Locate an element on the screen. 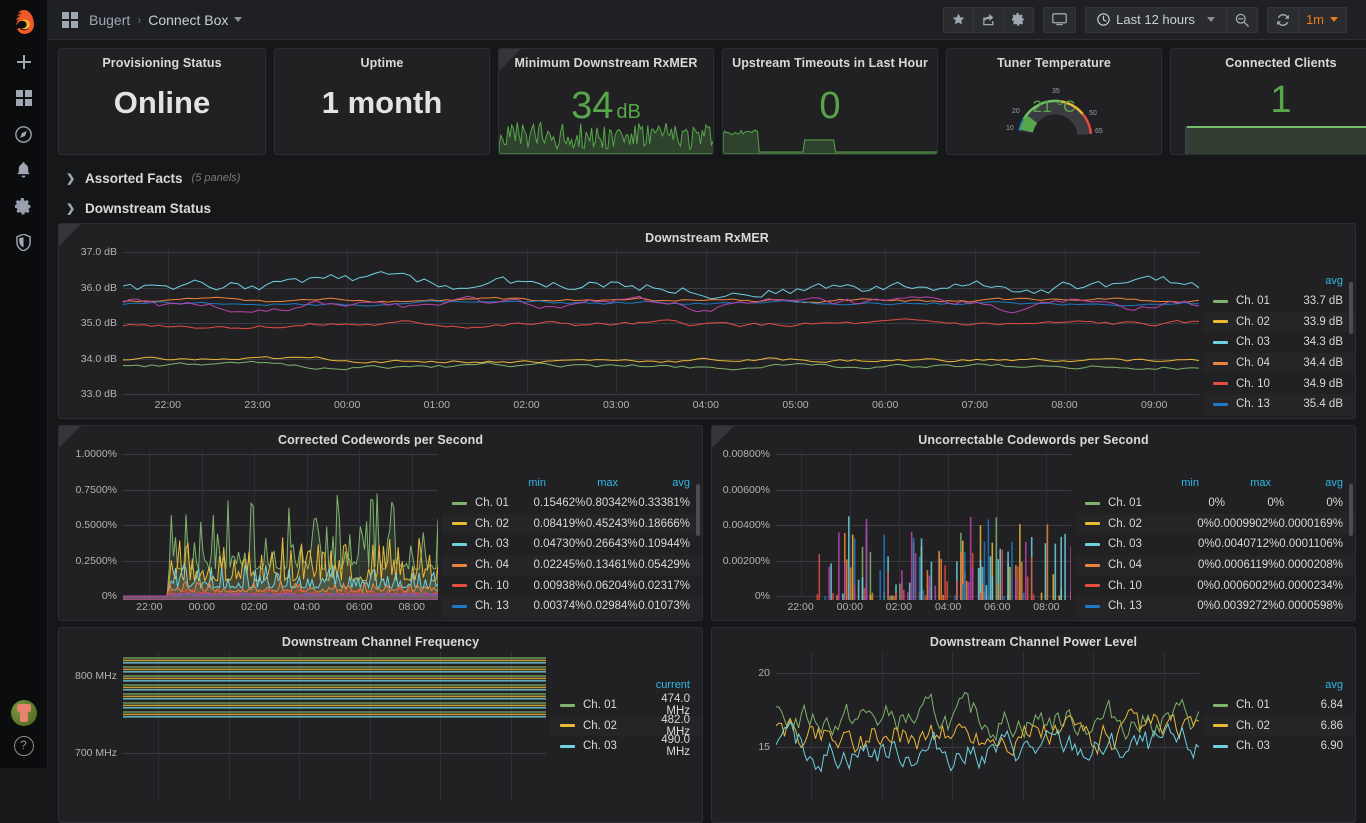  sidebar-item-alerting is located at coordinates (24, 170).